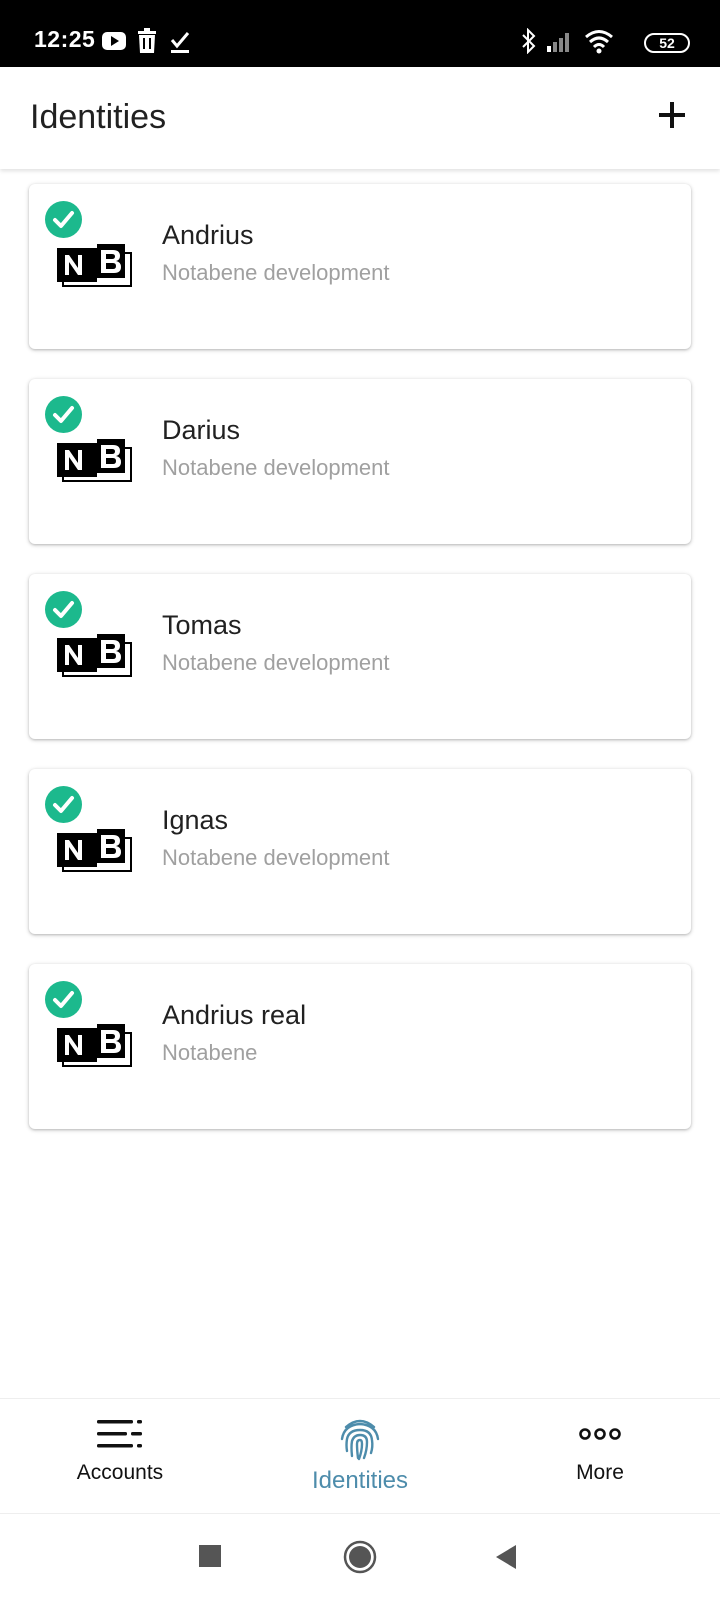 This screenshot has height=1600, width=720. I want to click on menu-lines-icon, so click(119, 1434).